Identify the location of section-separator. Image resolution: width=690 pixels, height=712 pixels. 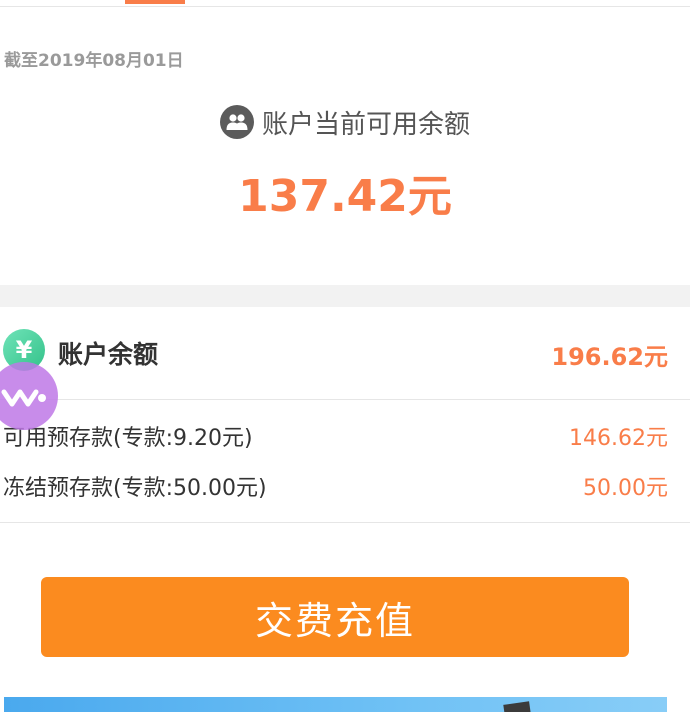
(345, 296).